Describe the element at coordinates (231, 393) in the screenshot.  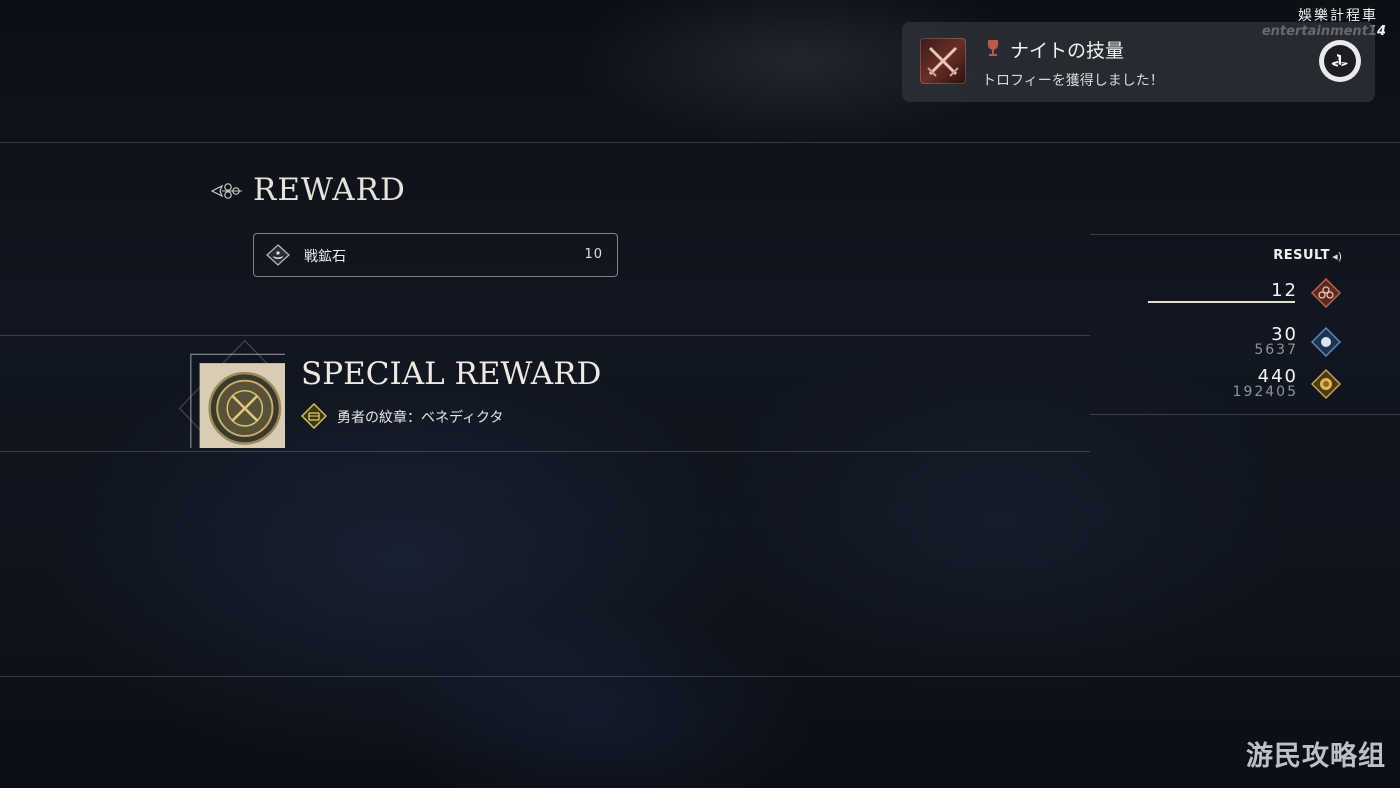
I see `special-reward-crest-image` at that location.